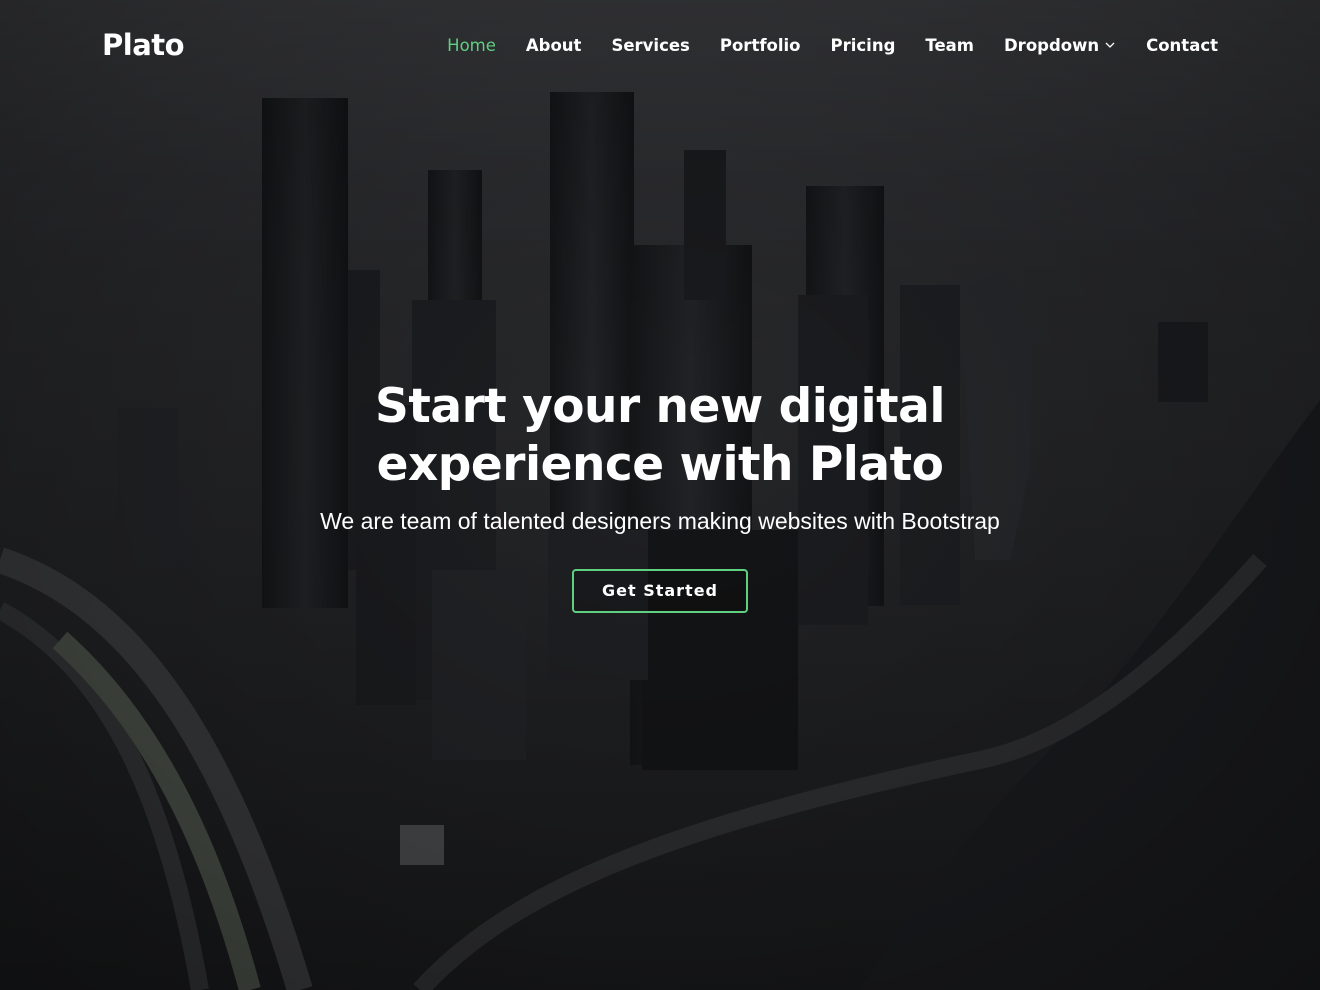 This screenshot has width=1320, height=990. What do you see at coordinates (1051, 45) in the screenshot?
I see `nav-item-dropdown-label: Dropdown` at bounding box center [1051, 45].